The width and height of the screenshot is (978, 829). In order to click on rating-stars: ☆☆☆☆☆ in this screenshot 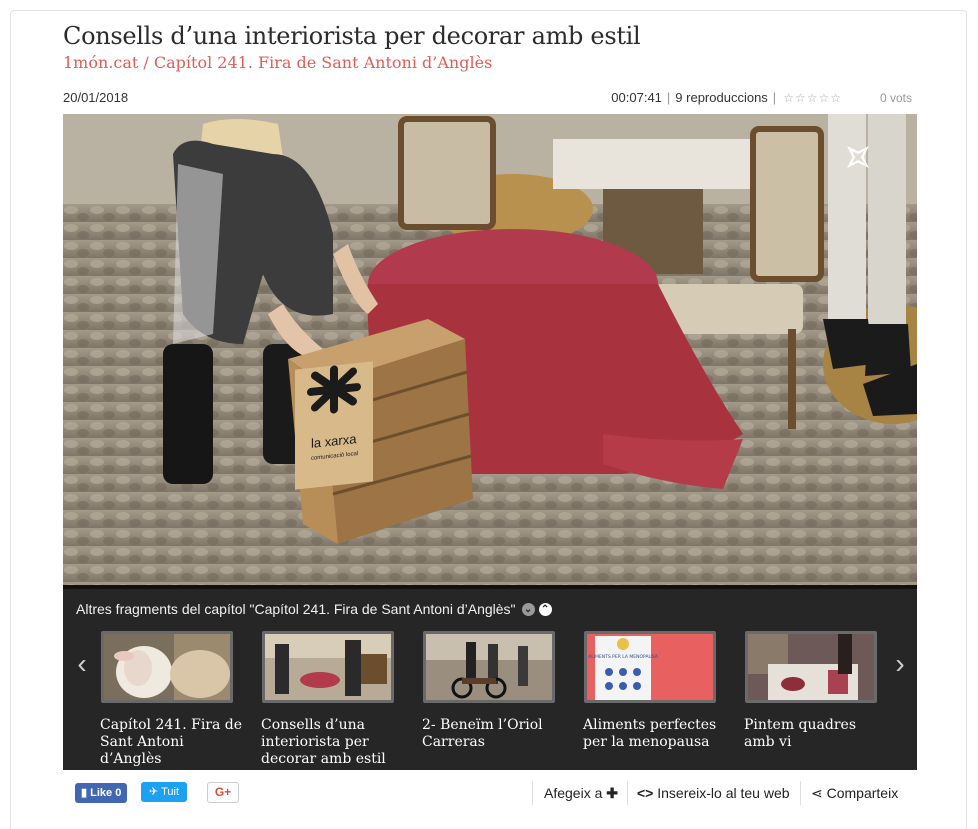, I will do `click(812, 98)`.